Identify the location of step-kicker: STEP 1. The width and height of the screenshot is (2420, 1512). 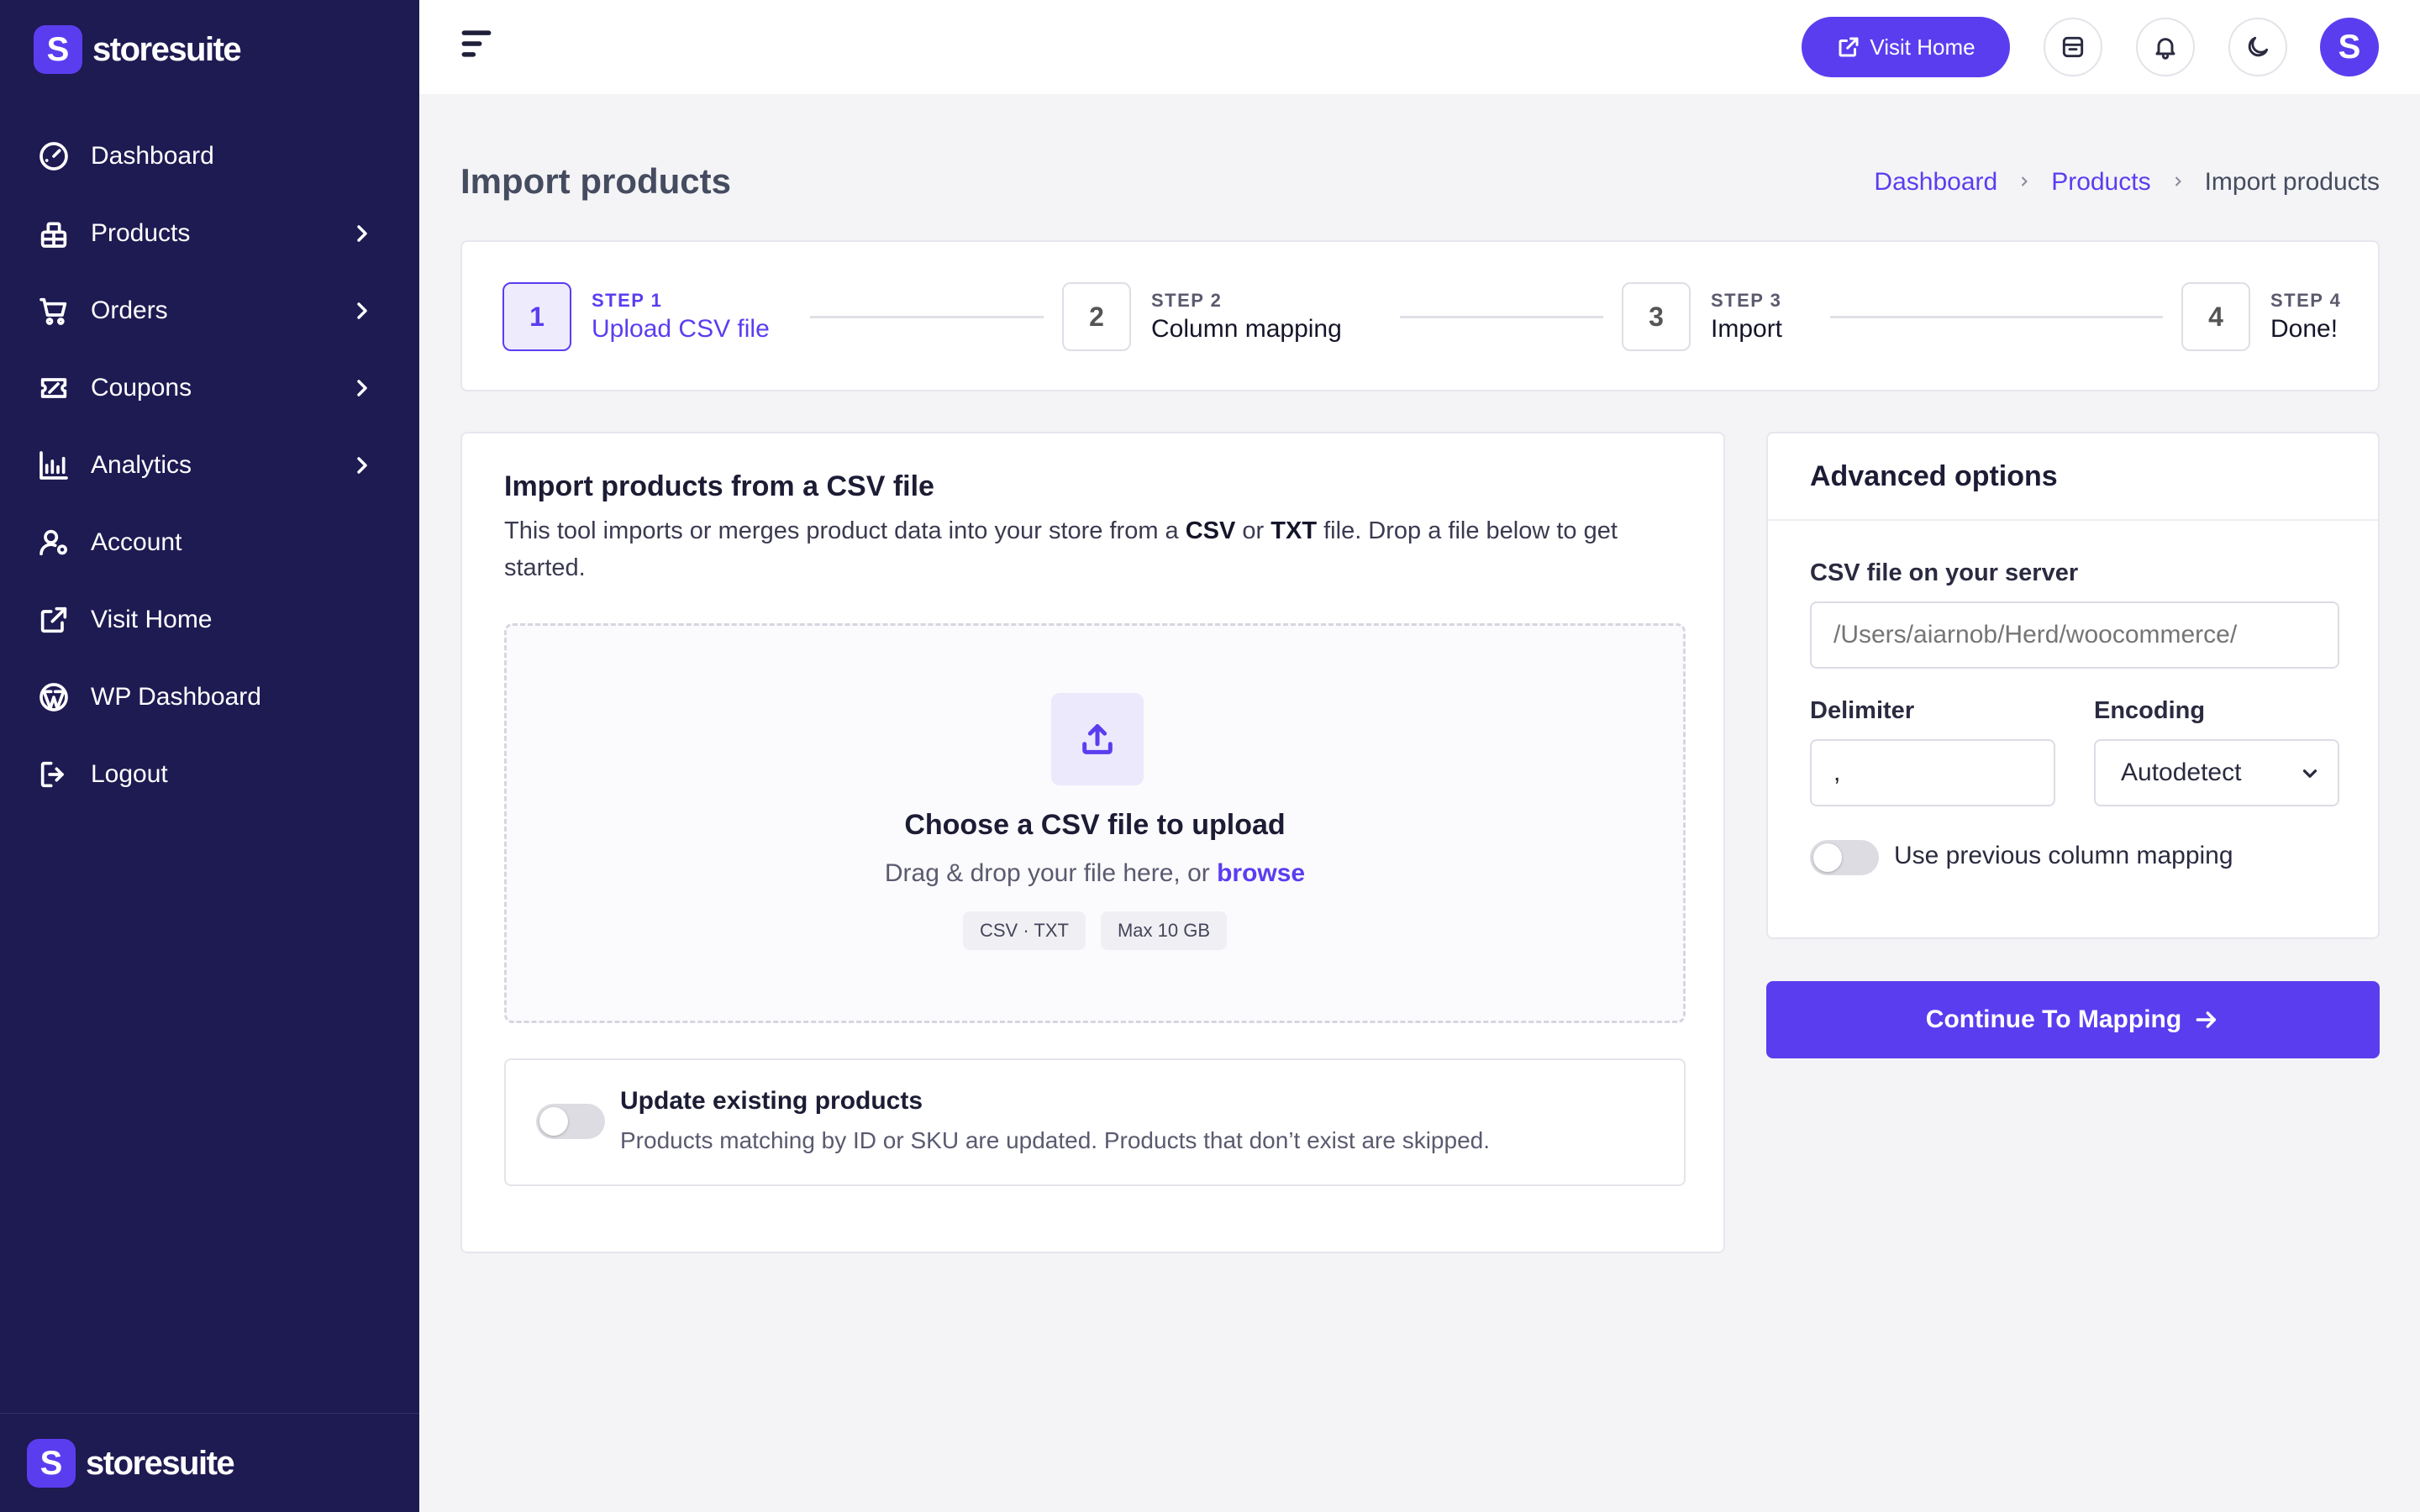
(628, 300).